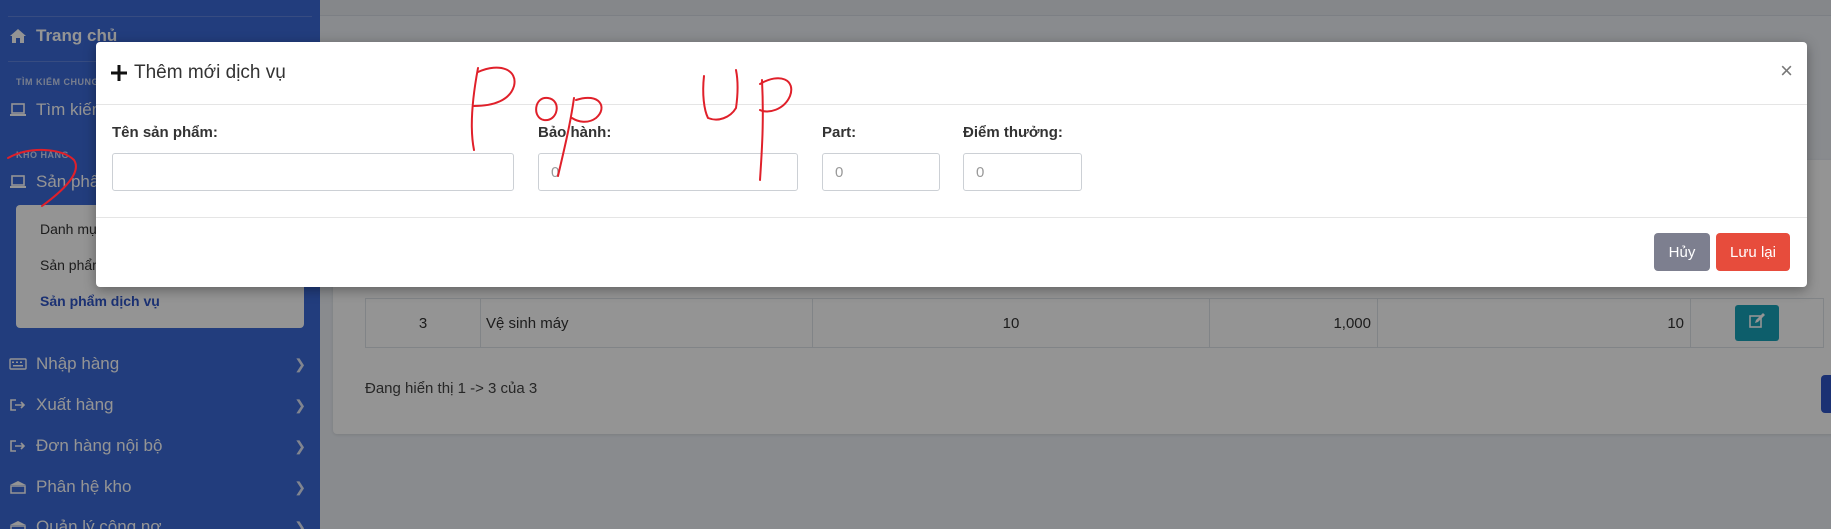  What do you see at coordinates (951, 73) in the screenshot?
I see `modal-header: Thêm mới dịch vụ ×` at bounding box center [951, 73].